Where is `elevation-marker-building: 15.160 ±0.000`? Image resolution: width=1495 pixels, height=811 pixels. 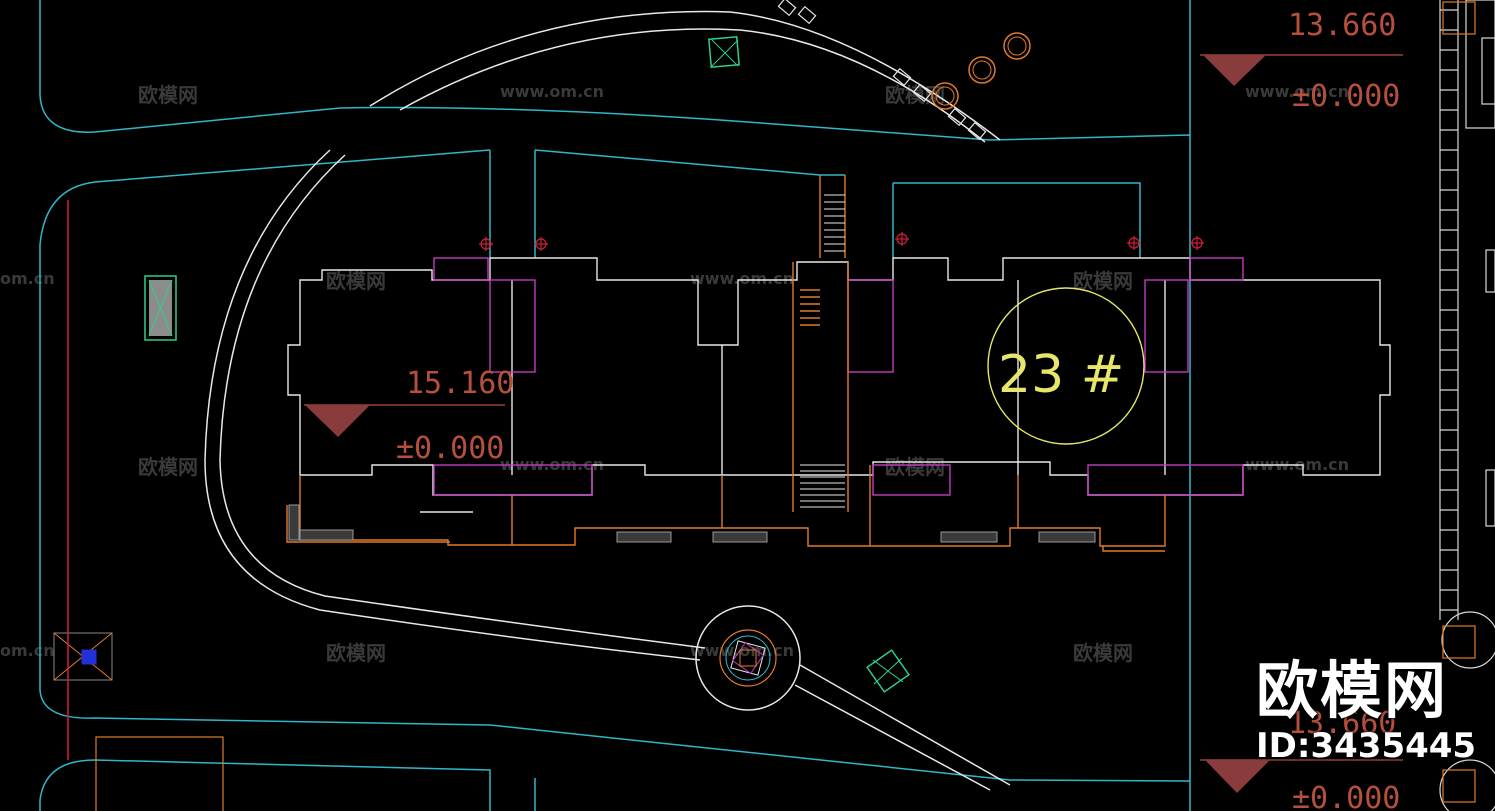 elevation-marker-building: 15.160 ±0.000 is located at coordinates (409, 416).